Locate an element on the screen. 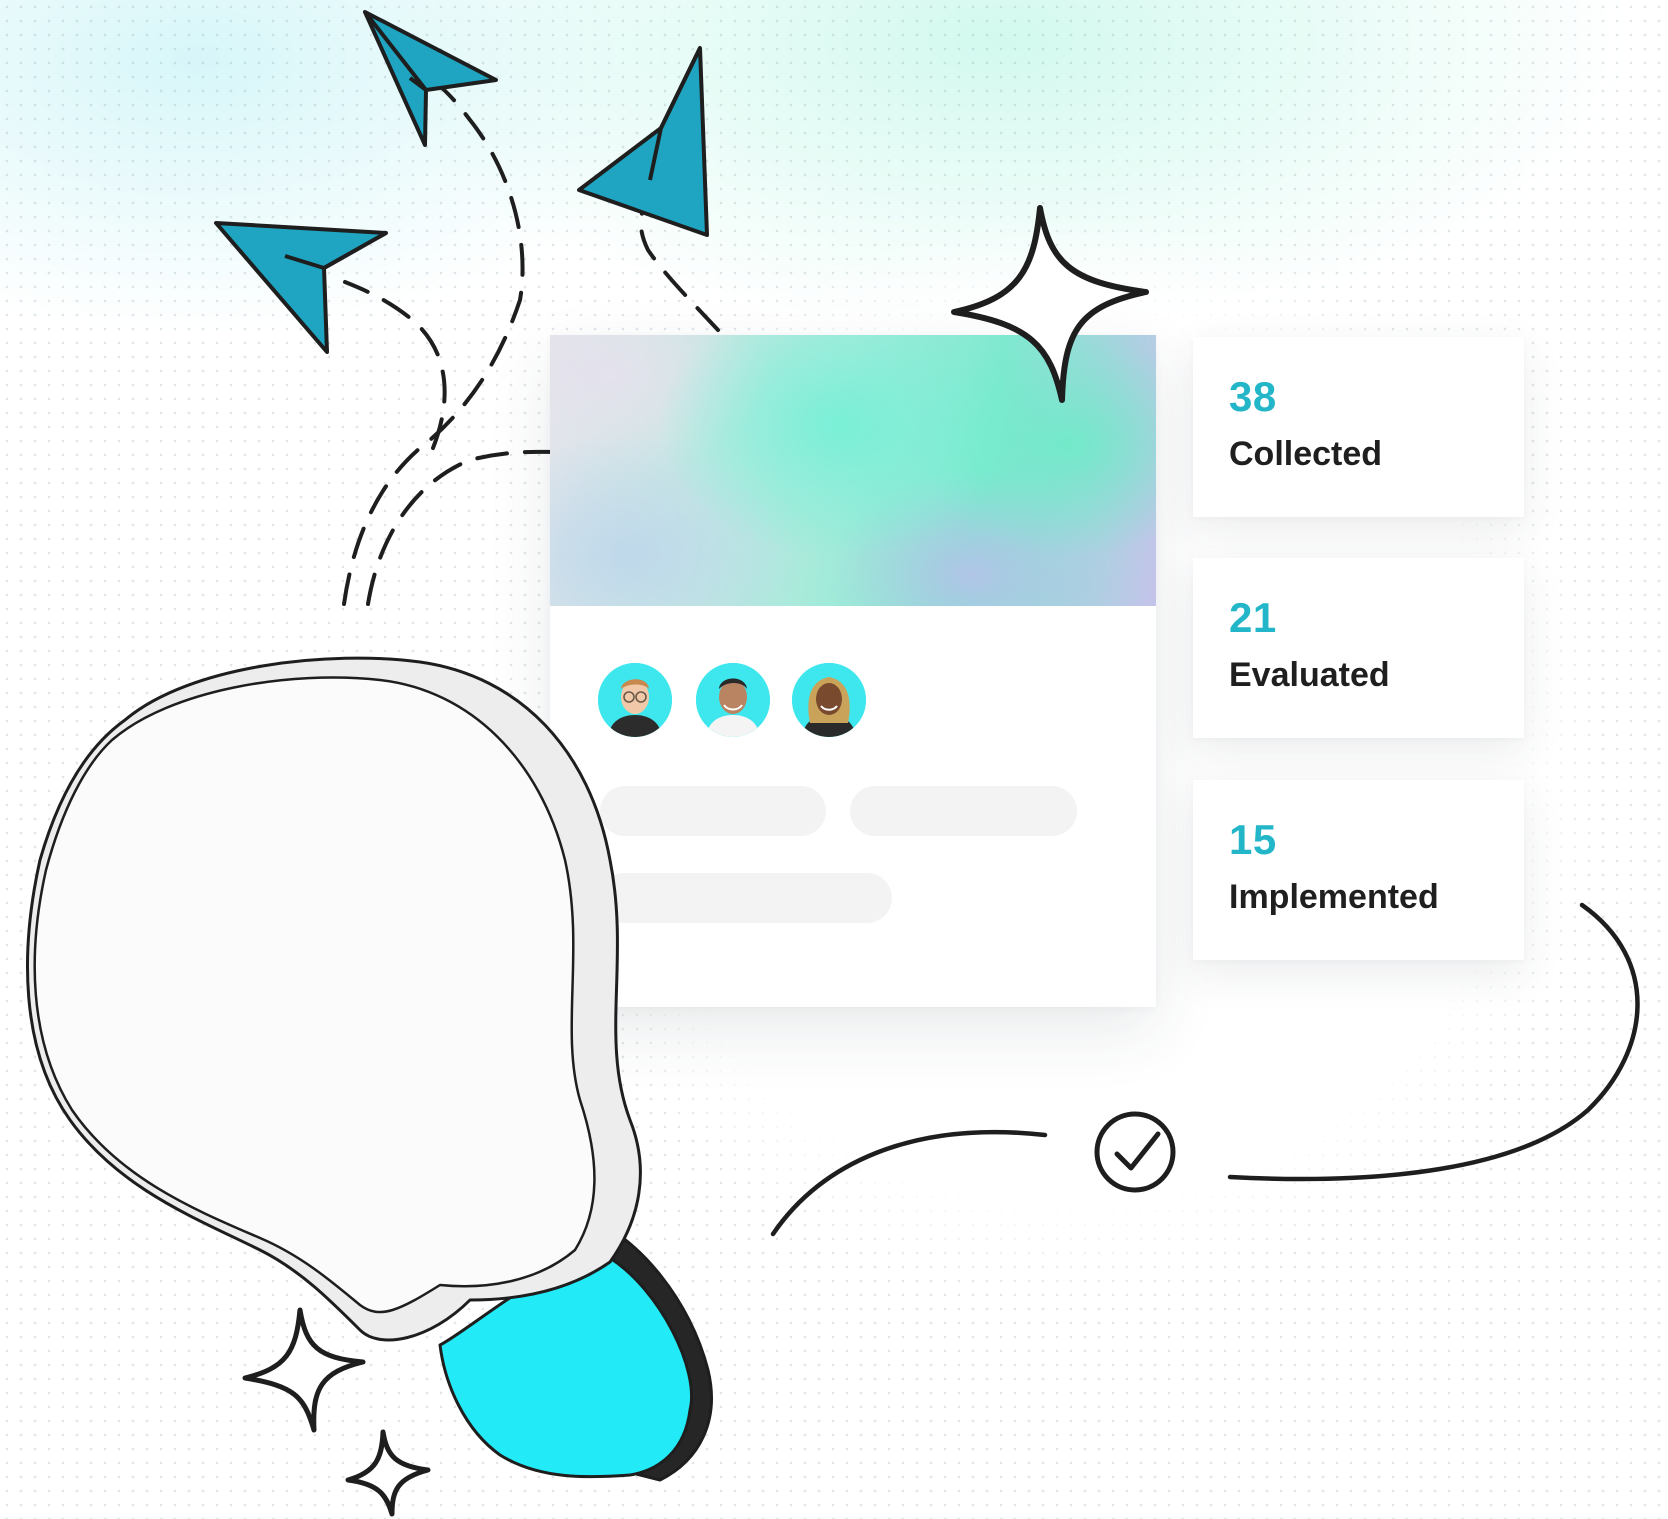 Image resolution: width=1668 pixels, height=1519 pixels. check-circle-icon is located at coordinates (1135, 1152).